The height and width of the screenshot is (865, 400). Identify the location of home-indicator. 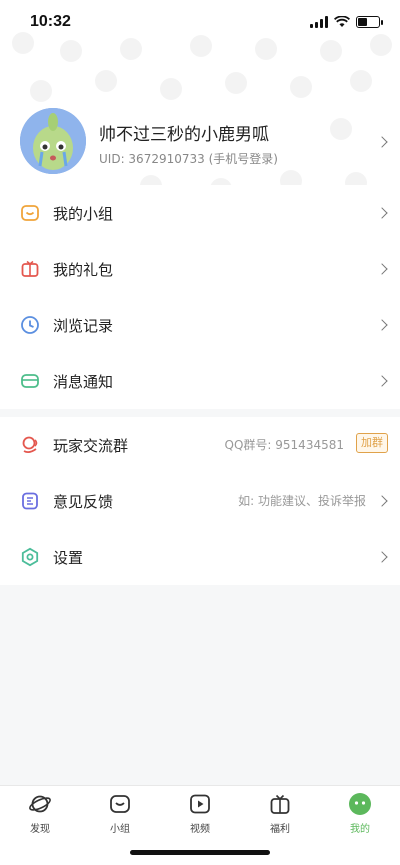
(200, 852).